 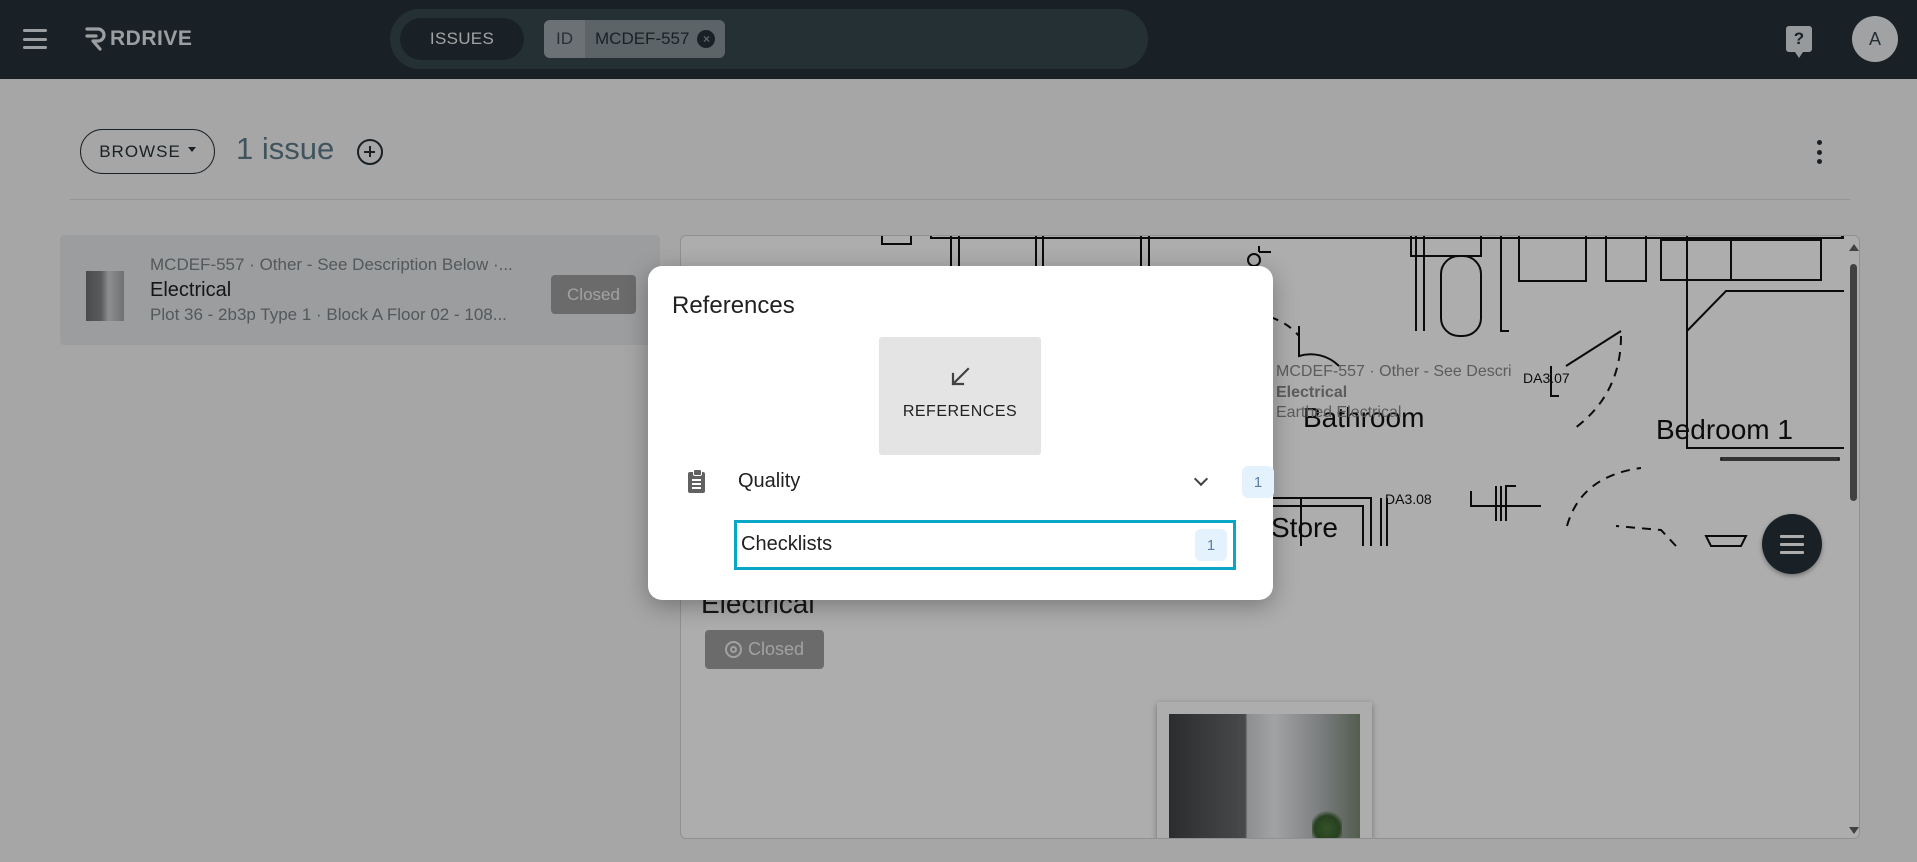 What do you see at coordinates (733, 305) in the screenshot?
I see `dialog-title: References` at bounding box center [733, 305].